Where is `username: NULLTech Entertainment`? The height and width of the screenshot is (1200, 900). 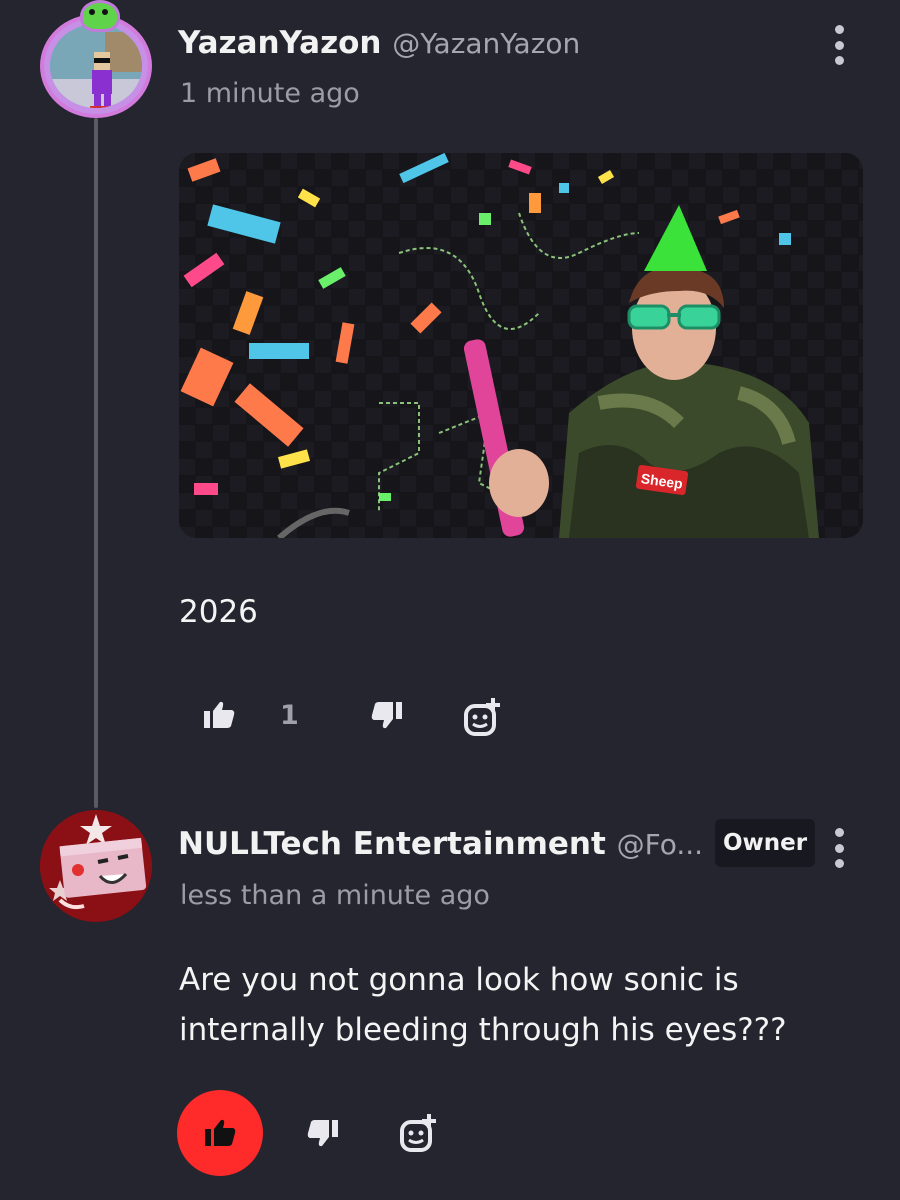
username: NULLTech Entertainment is located at coordinates (392, 844).